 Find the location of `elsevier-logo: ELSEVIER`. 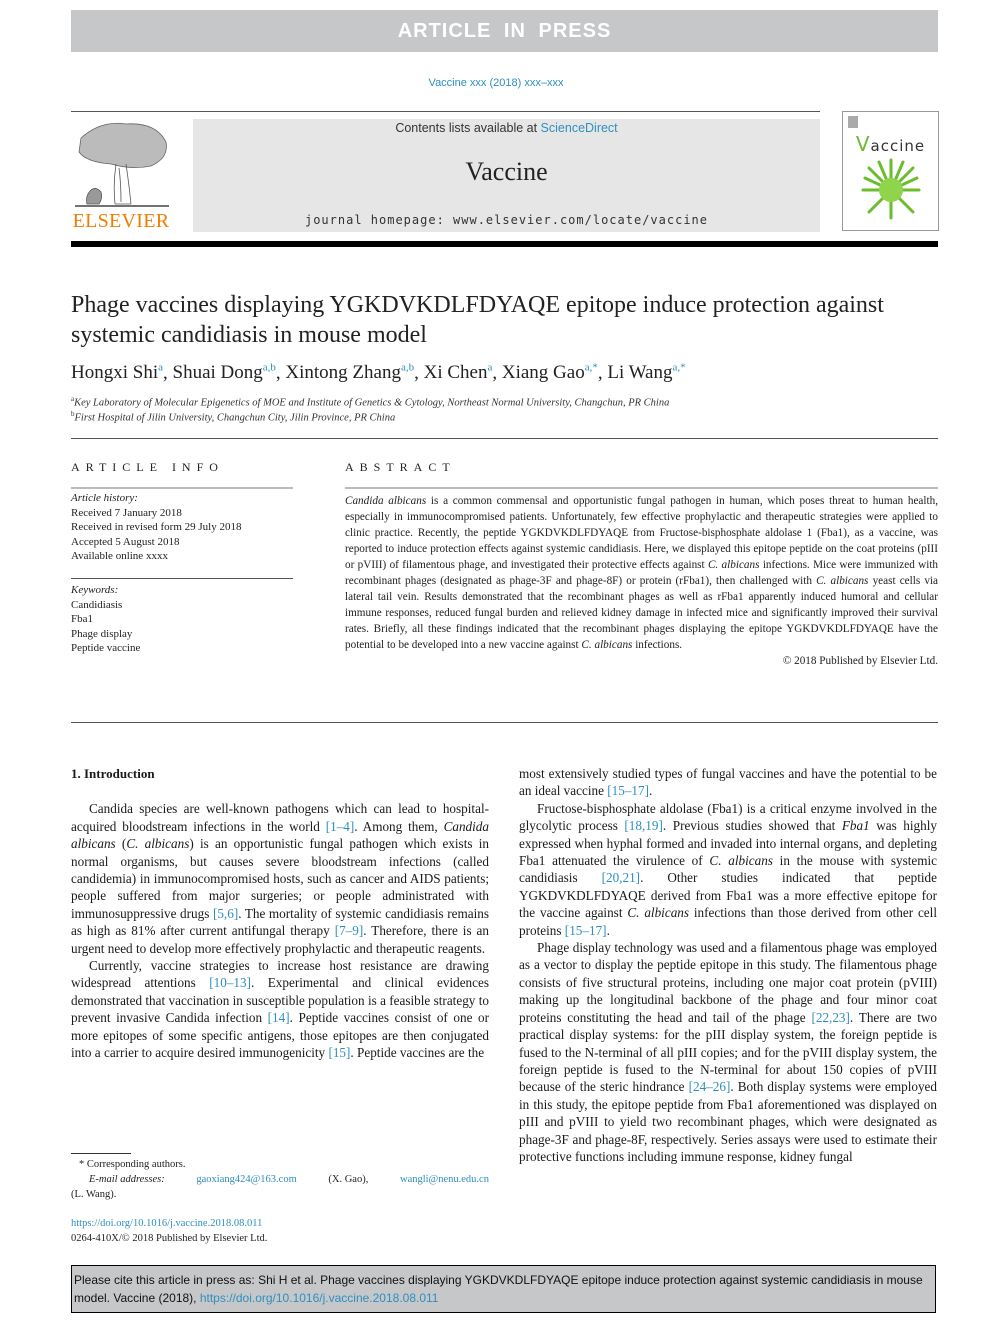

elsevier-logo: ELSEVIER is located at coordinates (121, 175).